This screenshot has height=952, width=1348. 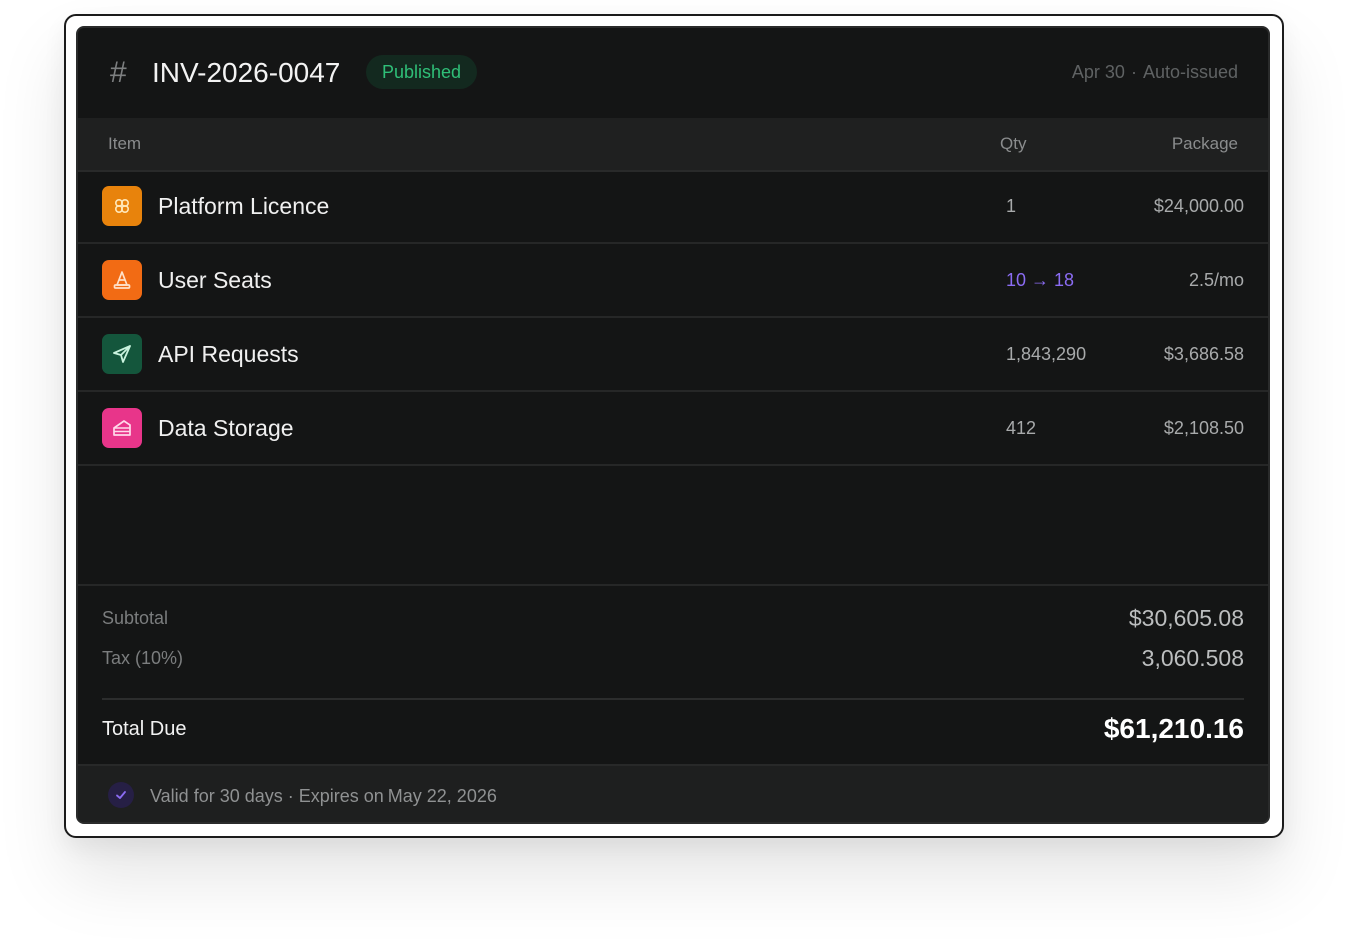 I want to click on item-qty: 10 → 18, so click(x=1040, y=280).